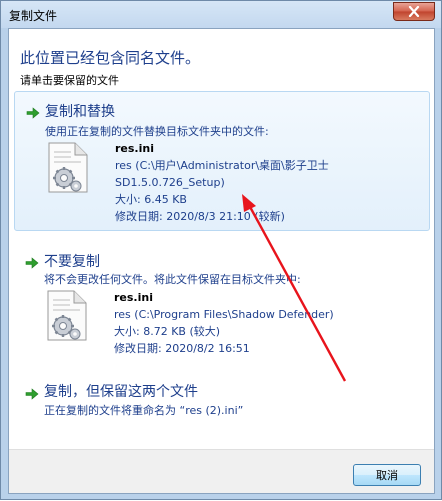 The height and width of the screenshot is (501, 442). I want to click on window-title: 复制文件, so click(33, 16).